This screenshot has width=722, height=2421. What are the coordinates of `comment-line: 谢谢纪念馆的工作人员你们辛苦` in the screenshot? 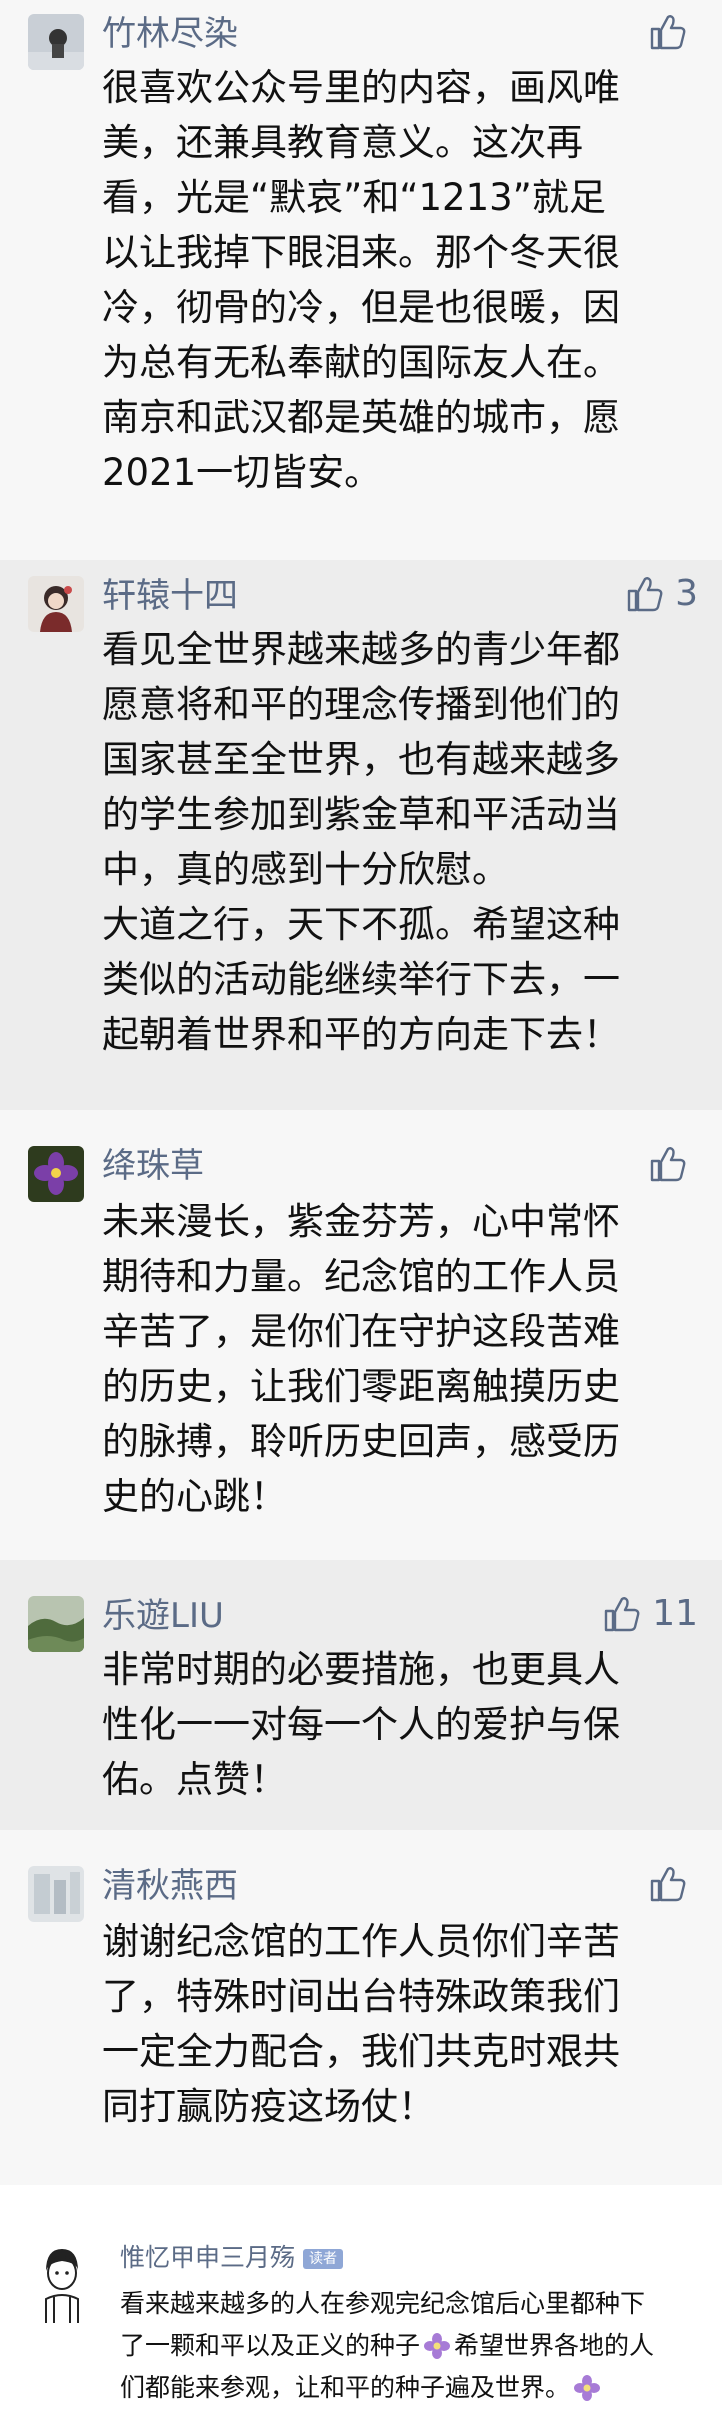 It's located at (361, 1941).